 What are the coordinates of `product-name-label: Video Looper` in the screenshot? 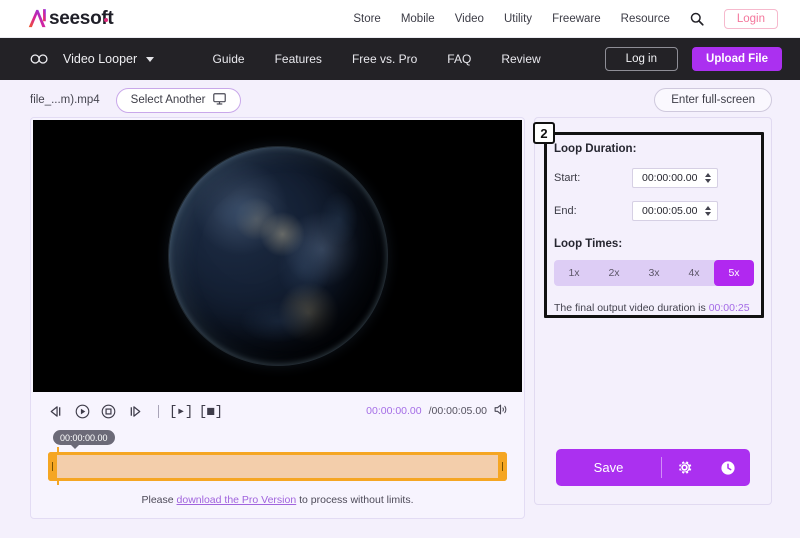 It's located at (100, 59).